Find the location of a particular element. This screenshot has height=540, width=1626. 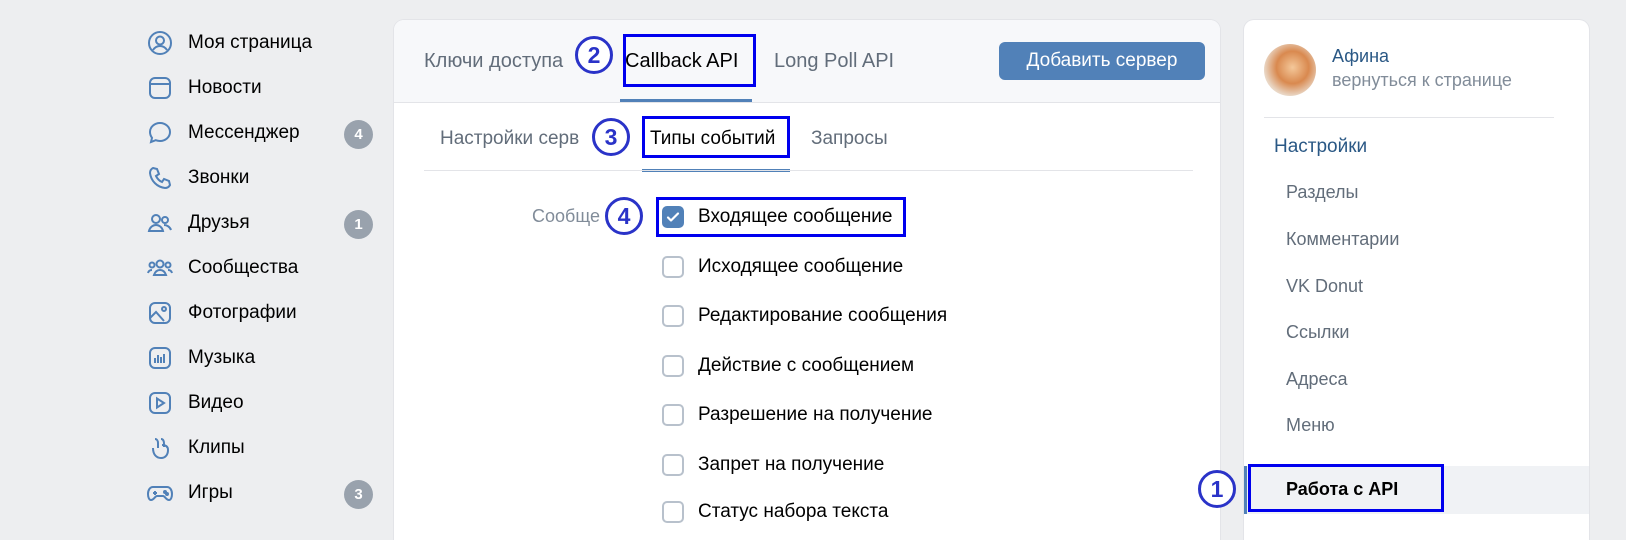

menu-item-sections: Разделы is located at coordinates (1322, 192).